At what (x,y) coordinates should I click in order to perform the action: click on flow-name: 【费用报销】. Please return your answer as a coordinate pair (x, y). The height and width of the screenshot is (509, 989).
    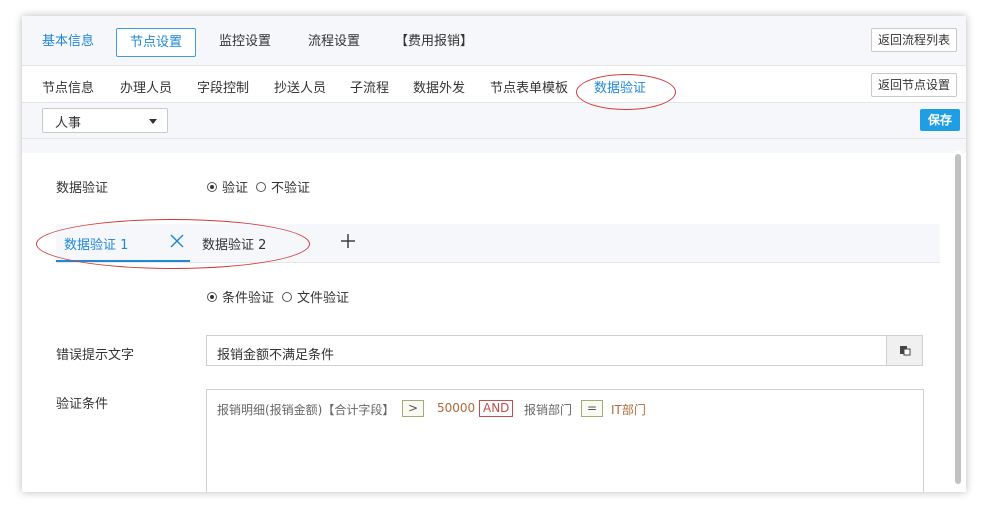
    Looking at the image, I should click on (434, 41).